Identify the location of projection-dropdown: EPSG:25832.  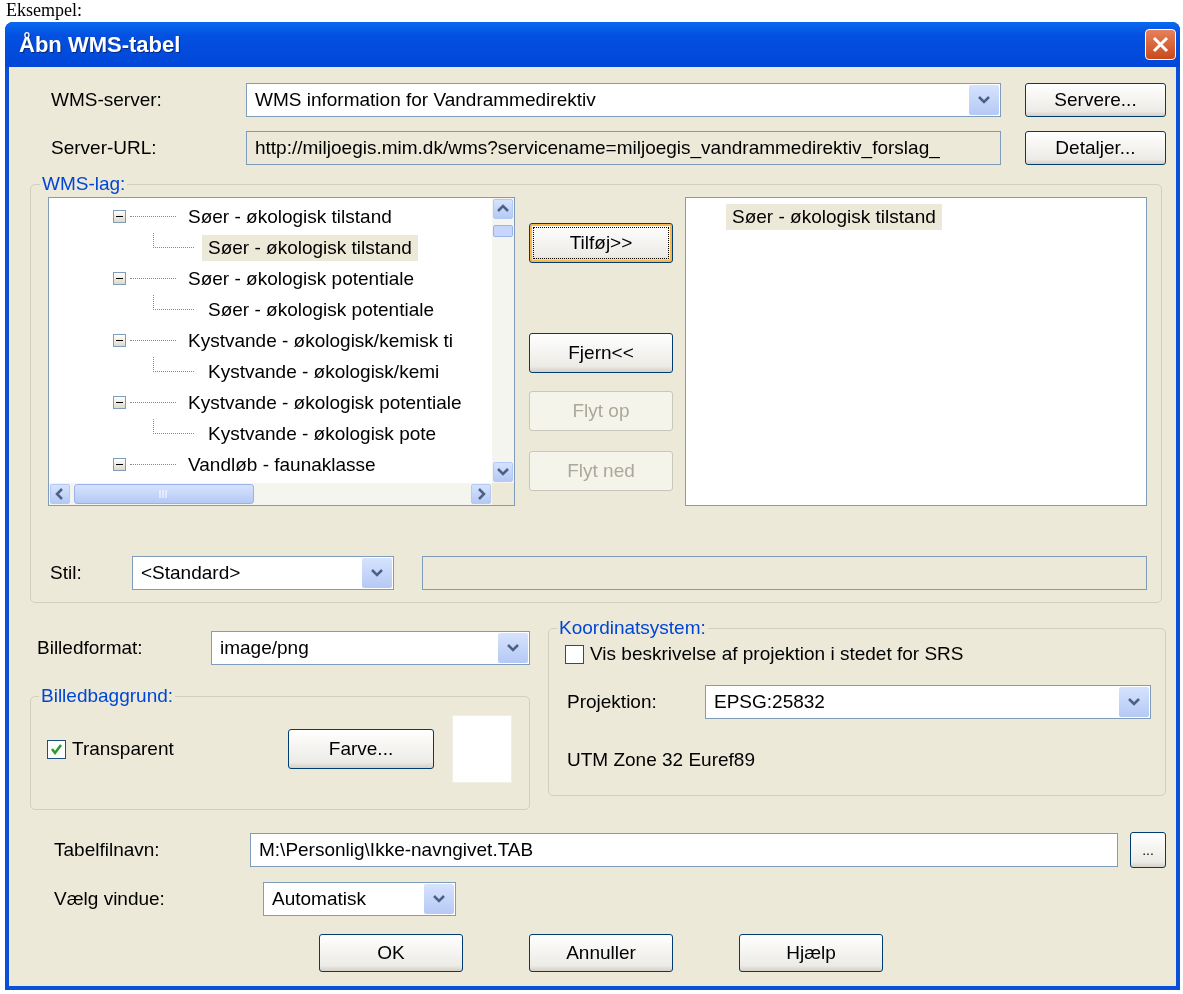
(928, 702).